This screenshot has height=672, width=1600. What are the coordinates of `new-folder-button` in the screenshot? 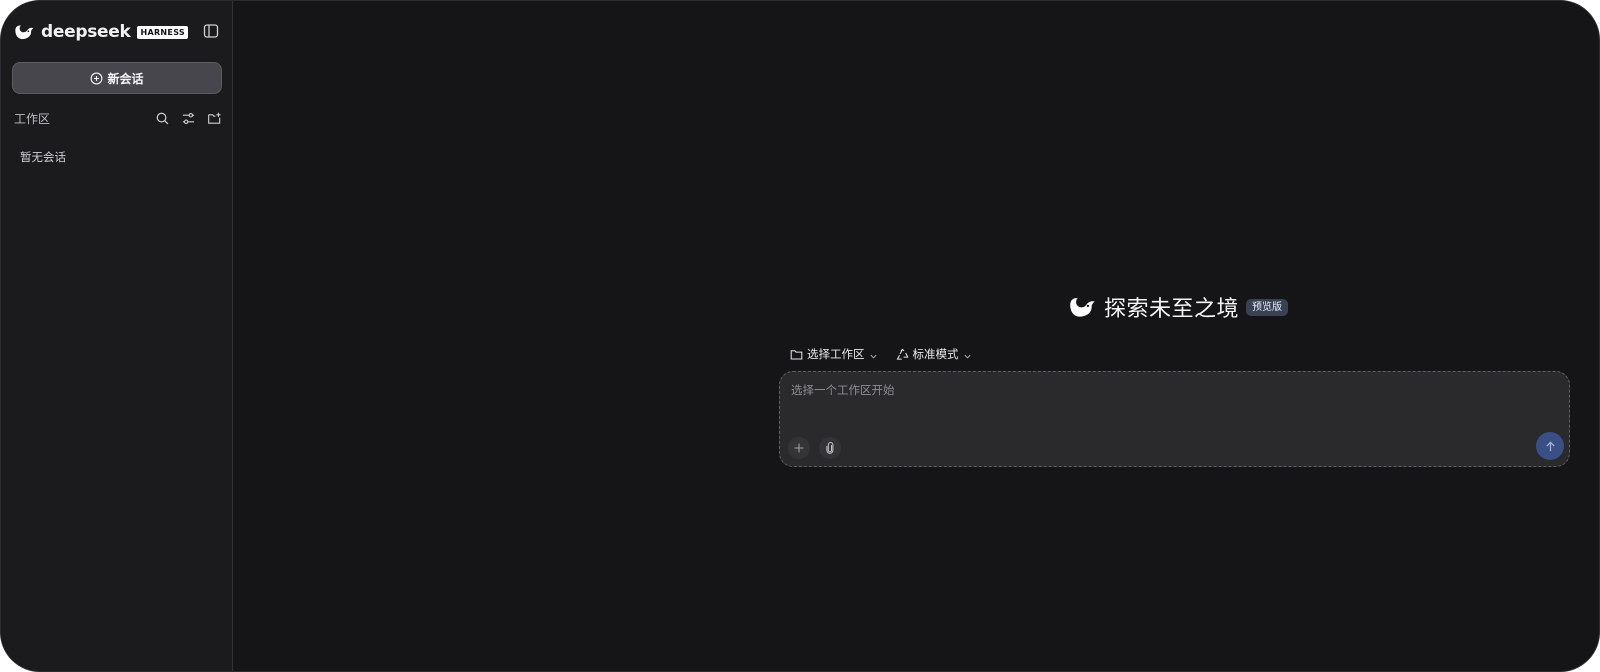 It's located at (214, 118).